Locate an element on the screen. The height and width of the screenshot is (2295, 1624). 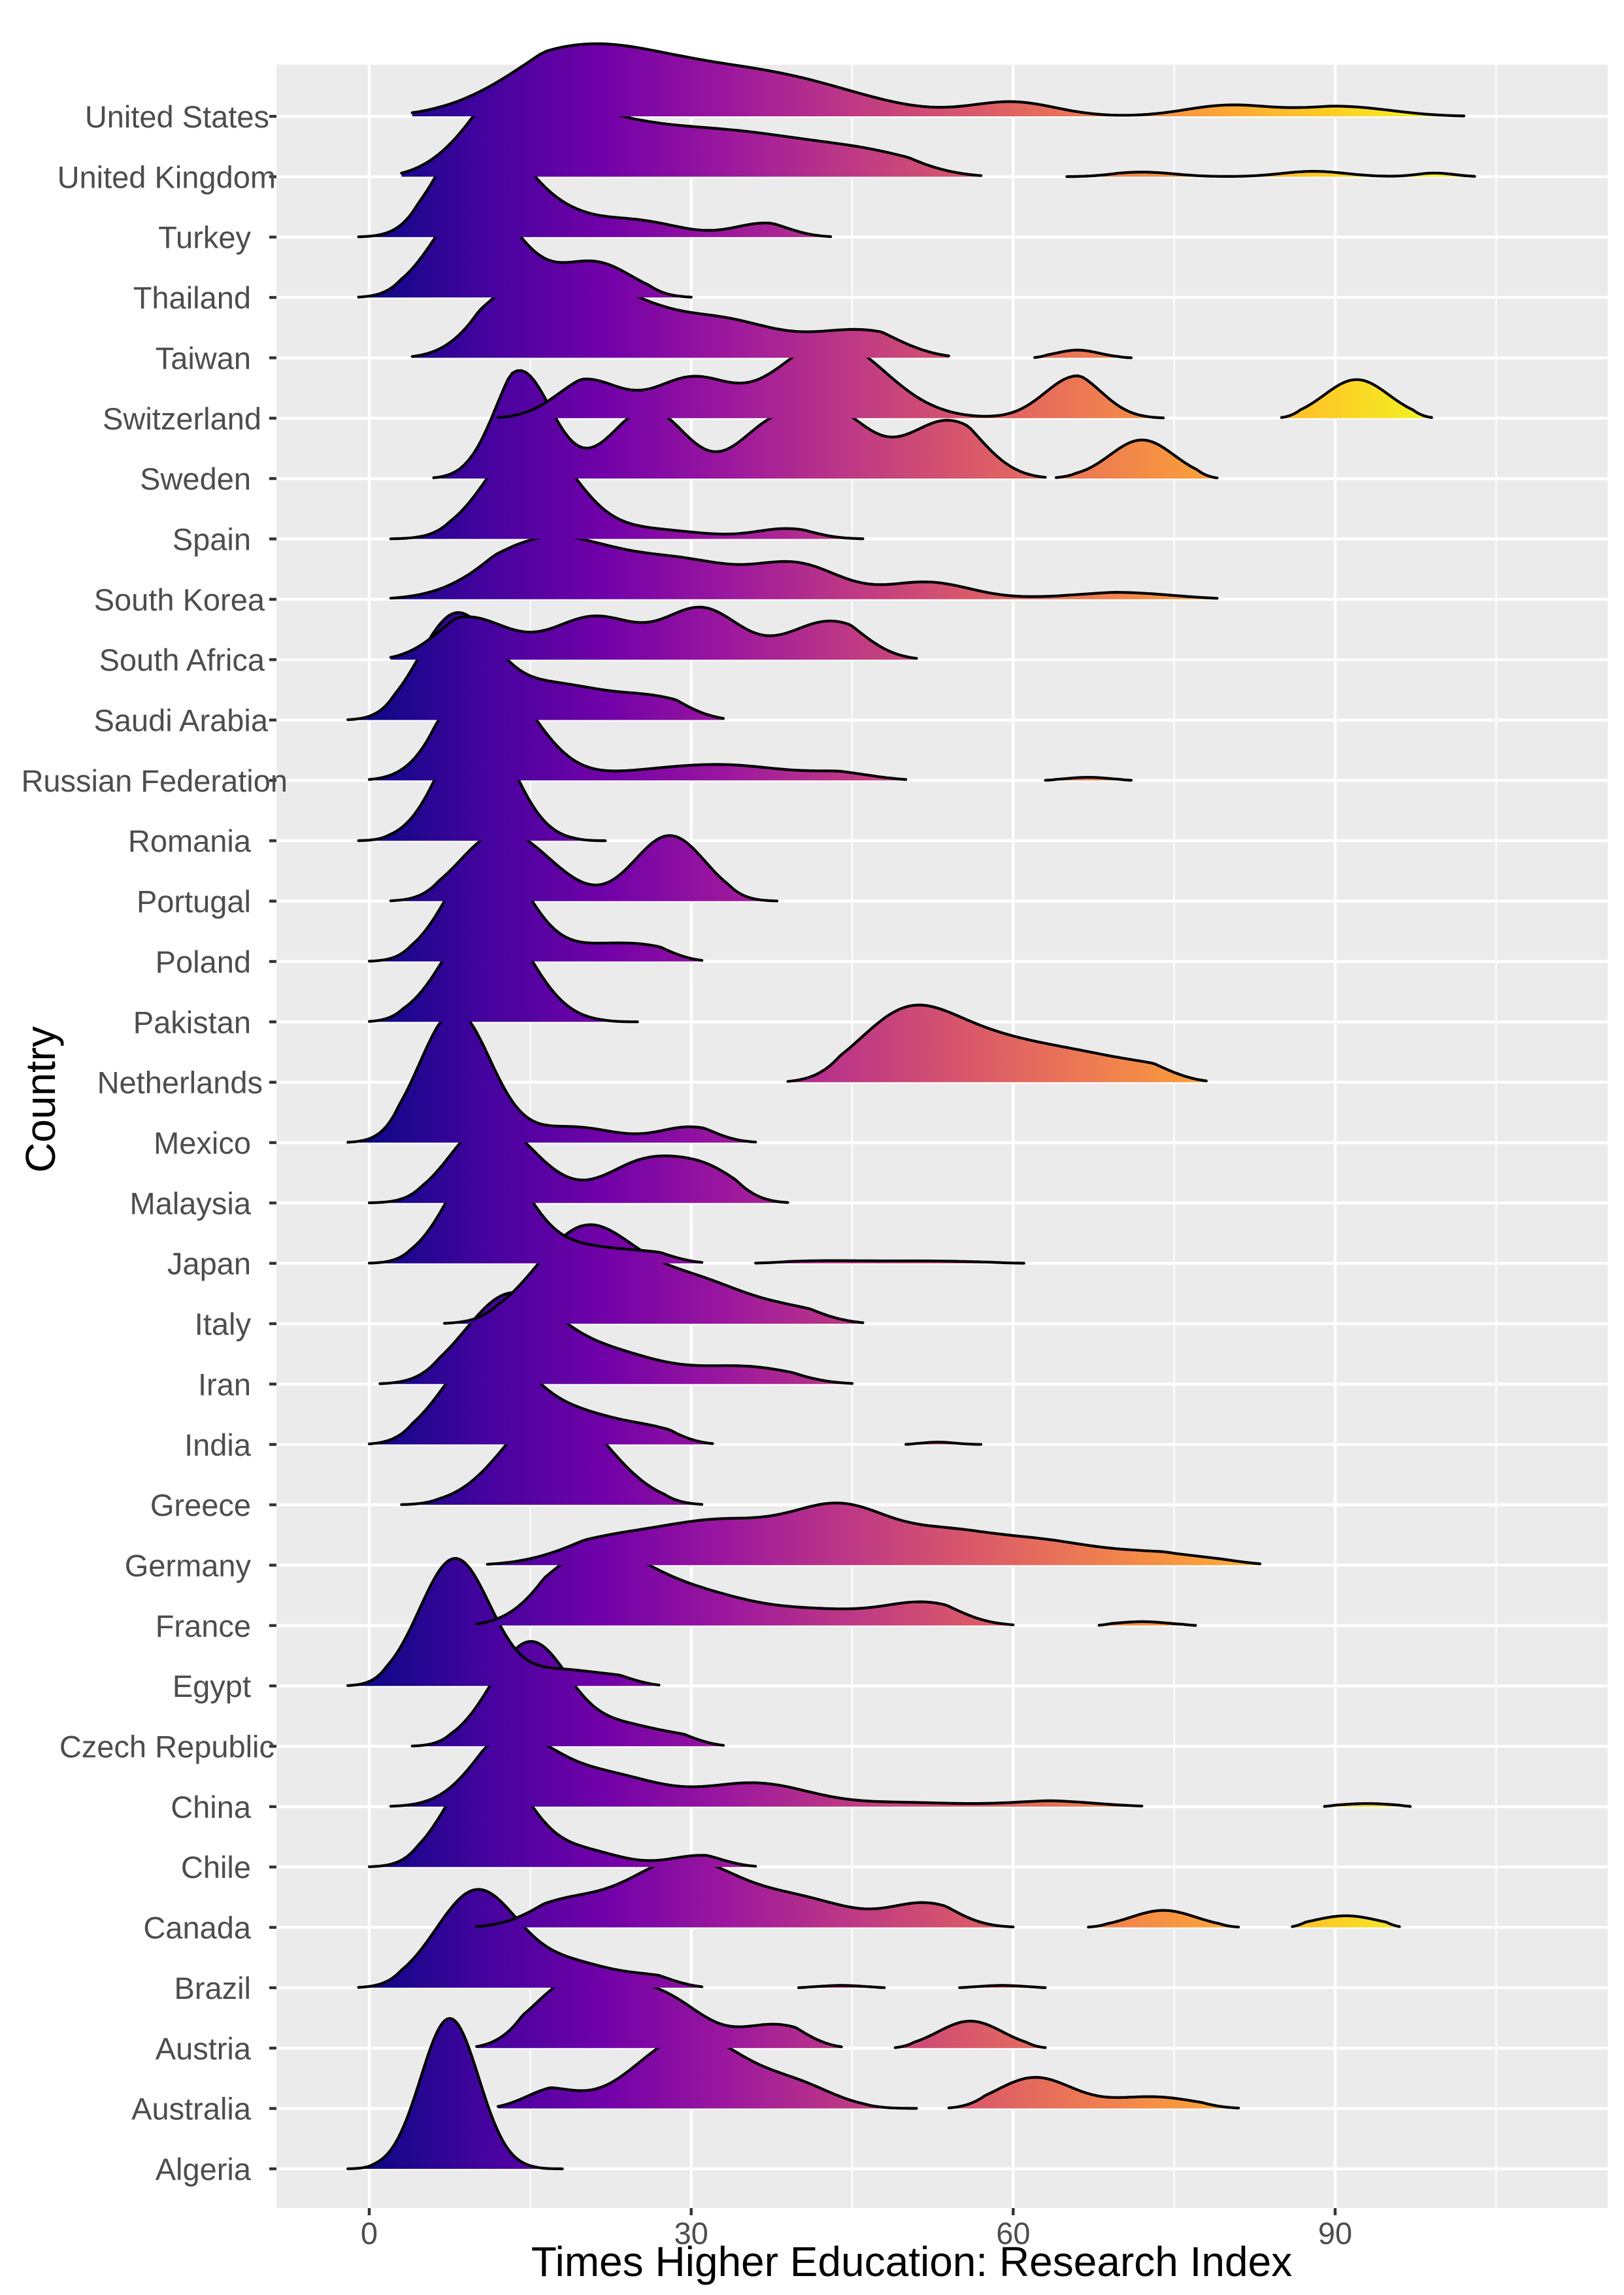
y-tick-label: Greece is located at coordinates (200, 1505).